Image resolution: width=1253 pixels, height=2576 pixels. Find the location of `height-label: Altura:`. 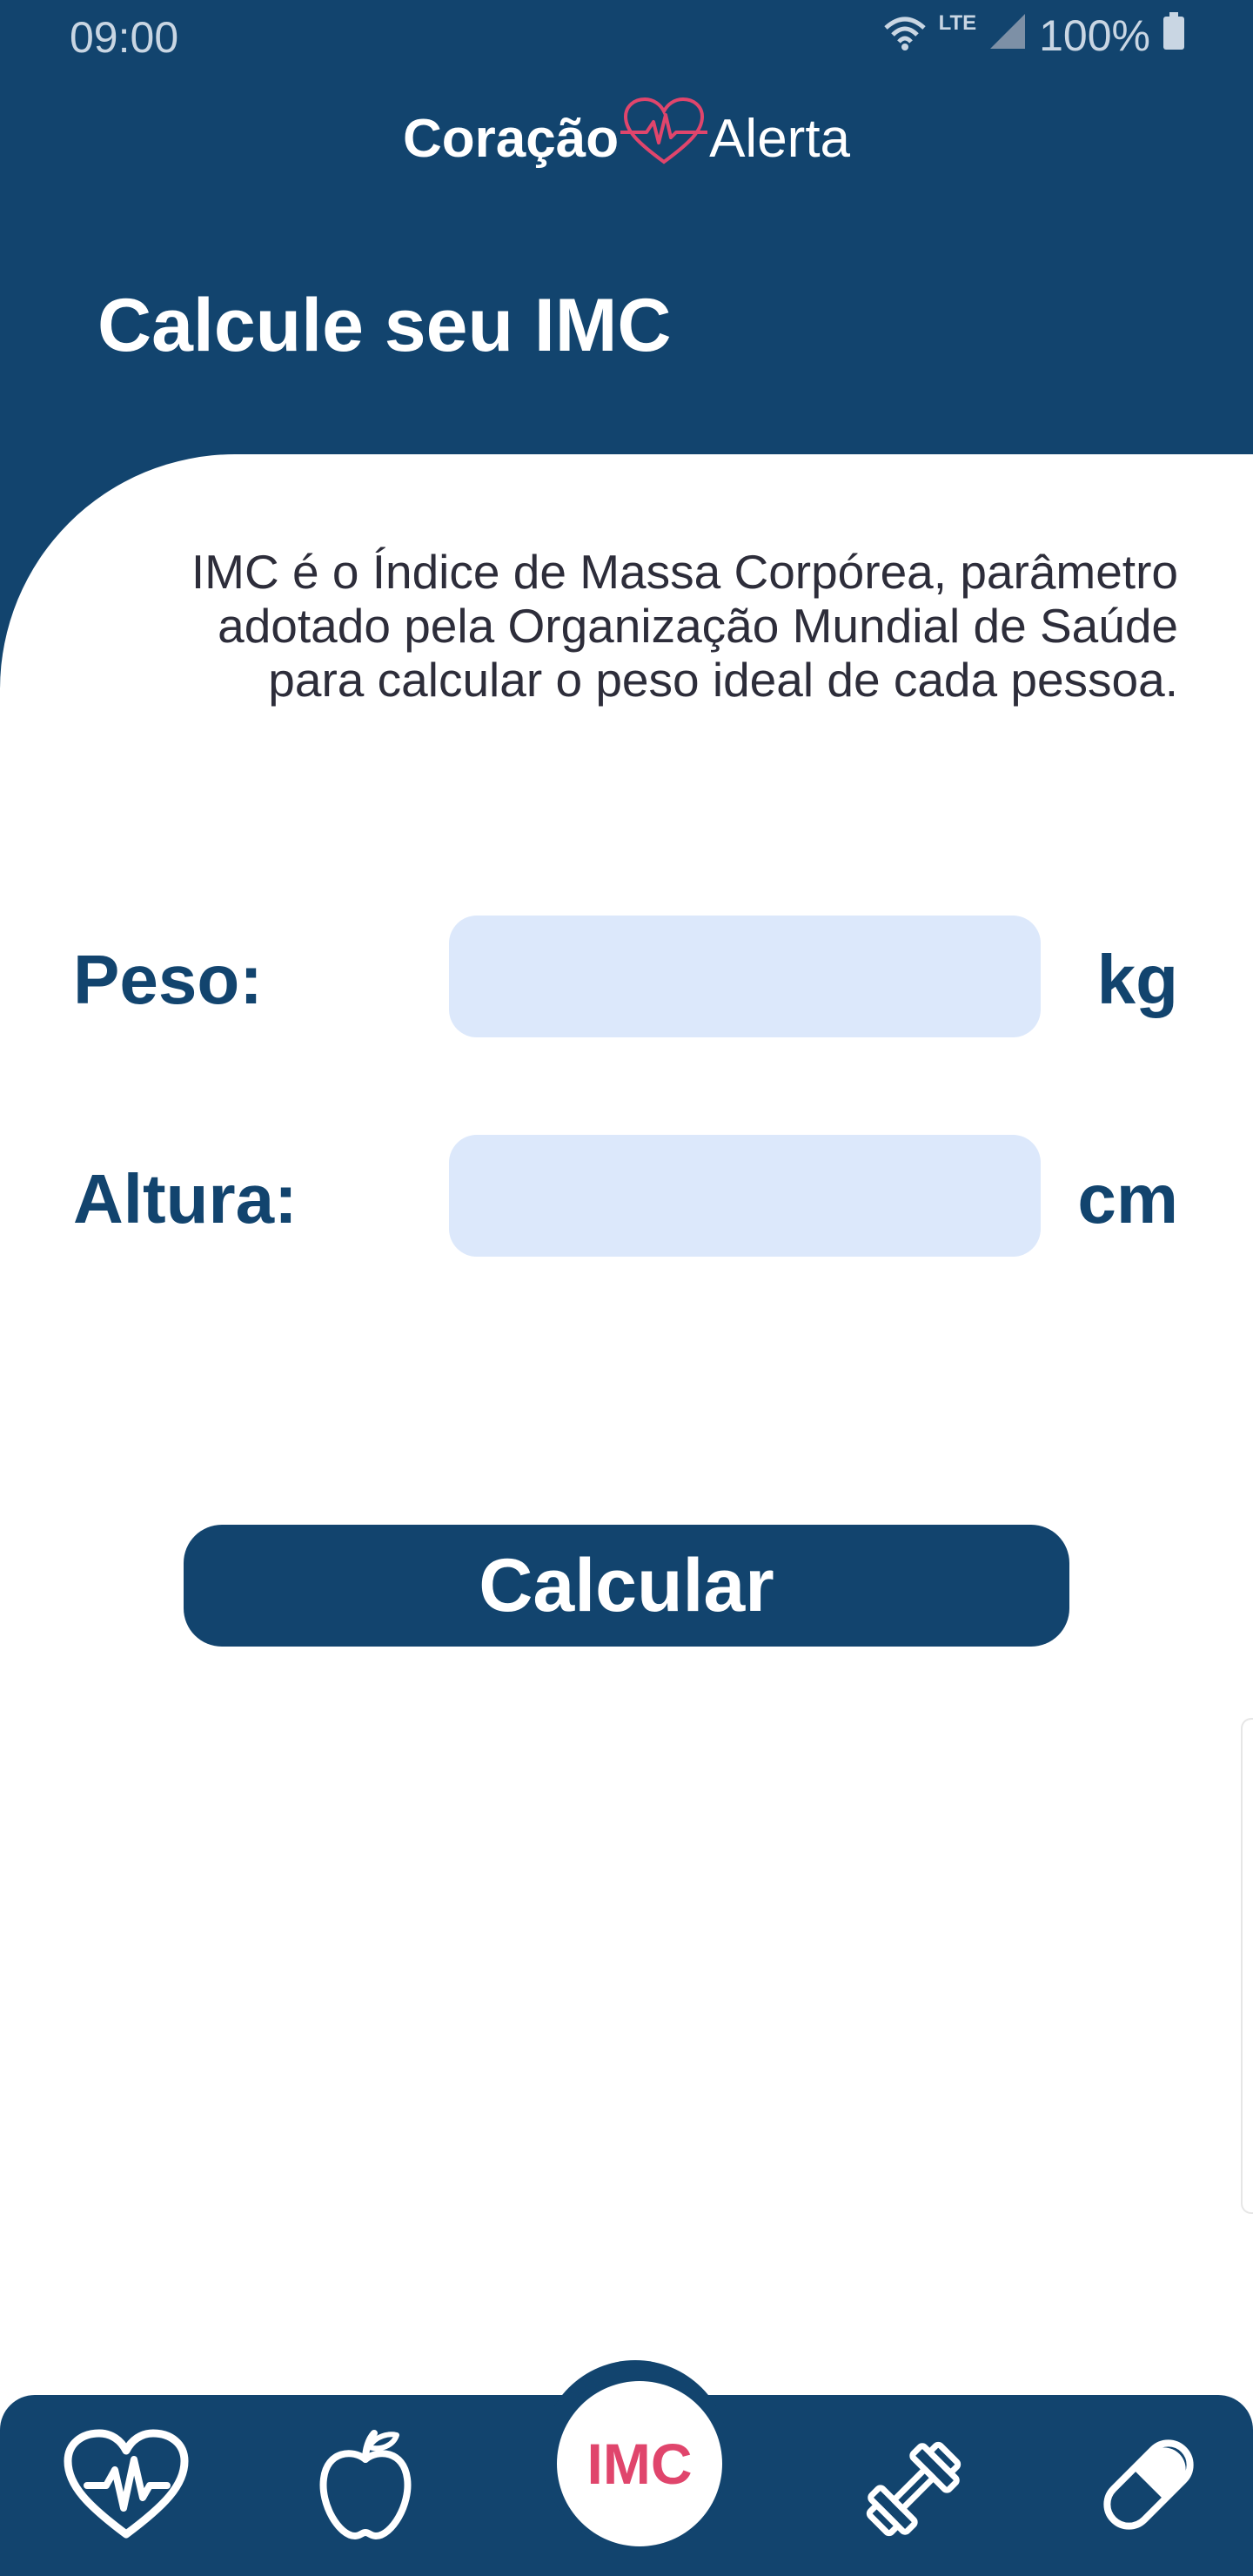

height-label: Altura: is located at coordinates (185, 1199).